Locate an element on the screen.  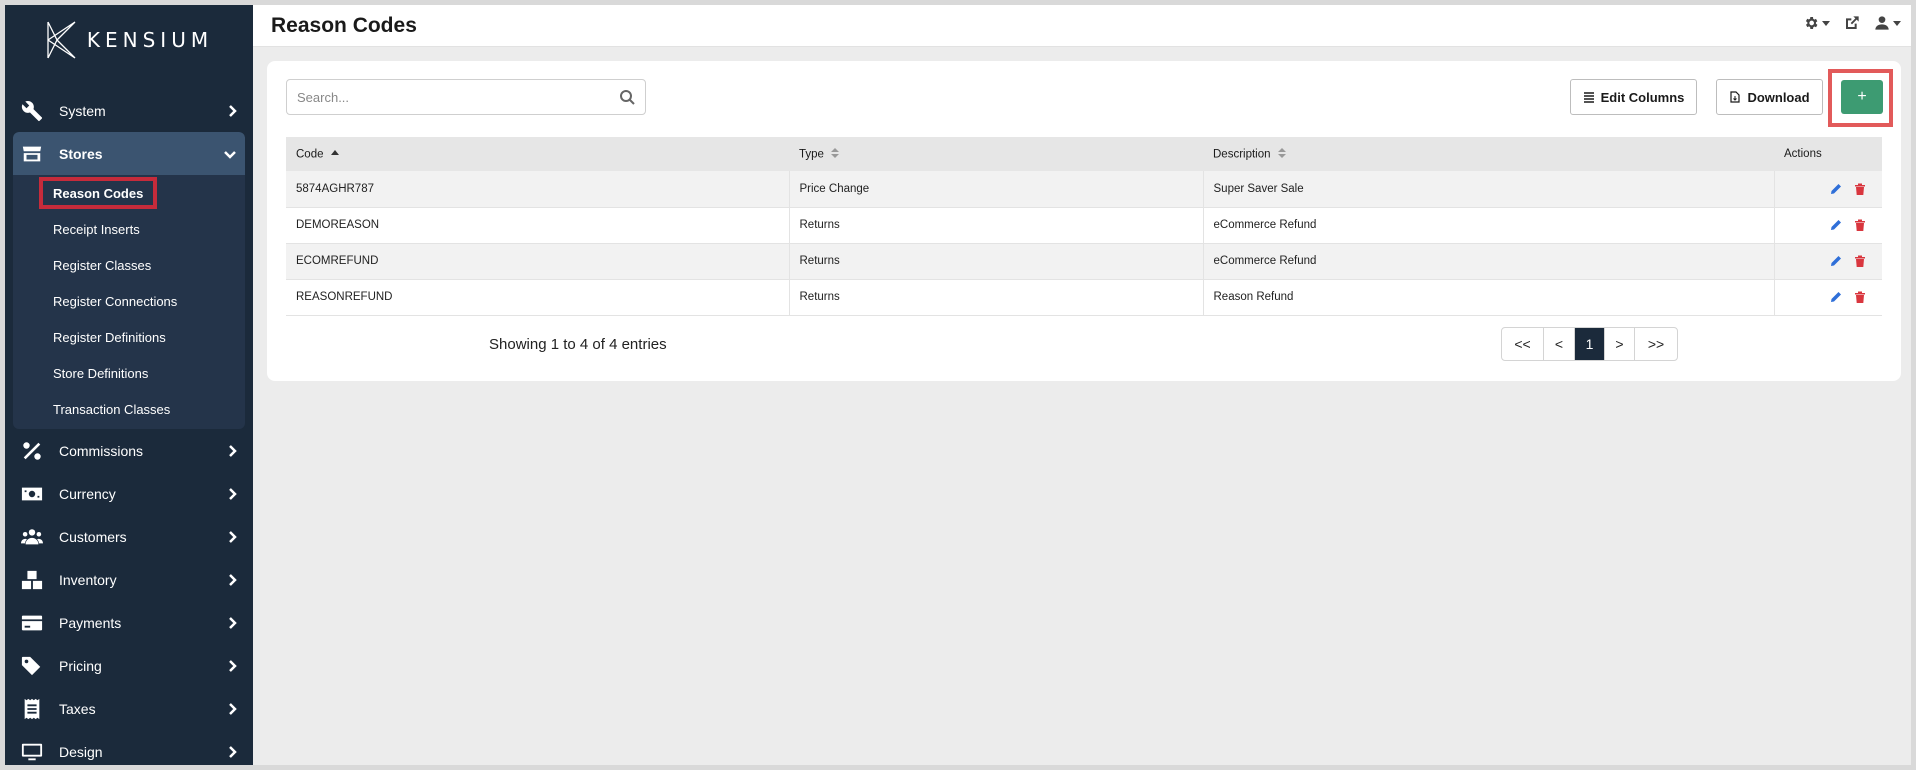
user-menu-dropdown is located at coordinates (1887, 23).